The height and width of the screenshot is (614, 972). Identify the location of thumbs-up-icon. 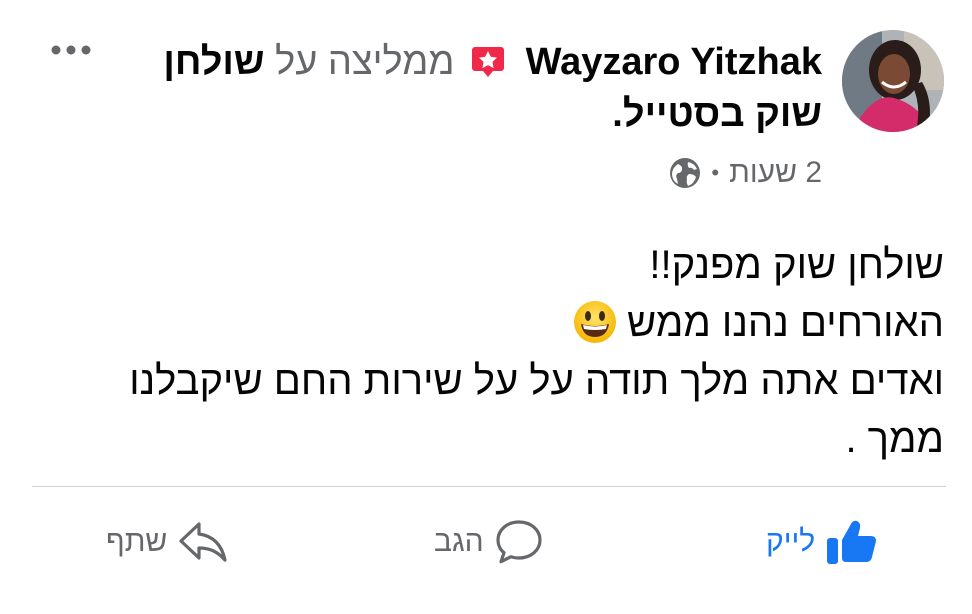
(852, 542).